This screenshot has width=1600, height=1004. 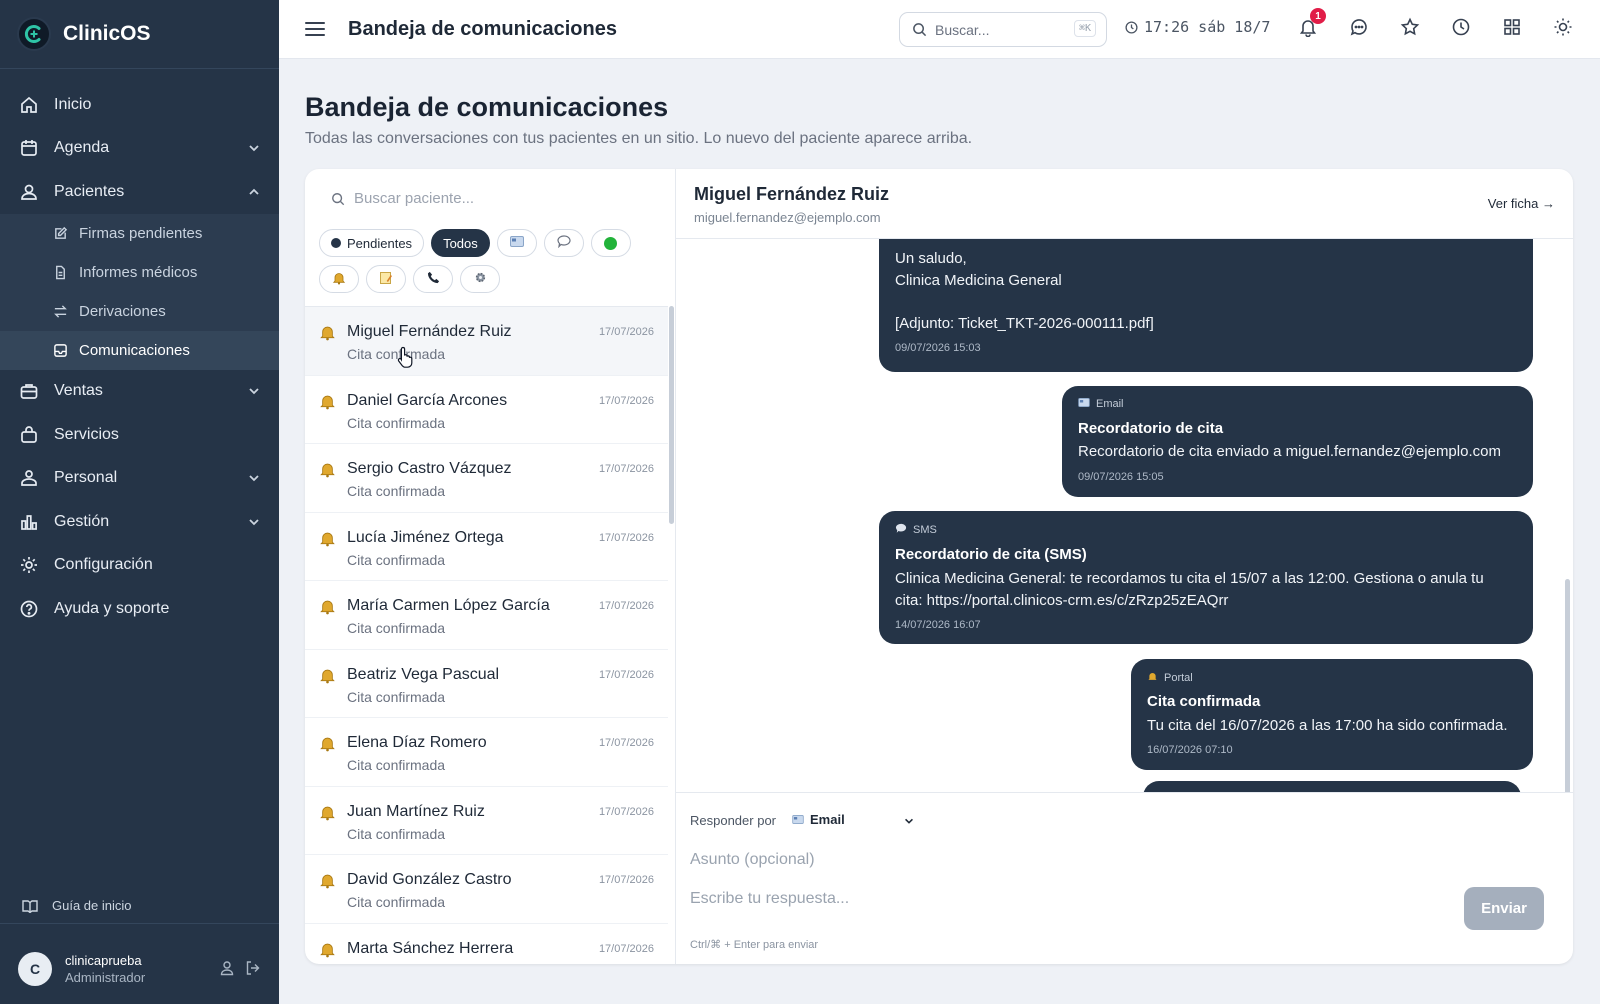 I want to click on conversation-patient-email: miguel.fernandez@ejemplo.com, so click(x=787, y=217).